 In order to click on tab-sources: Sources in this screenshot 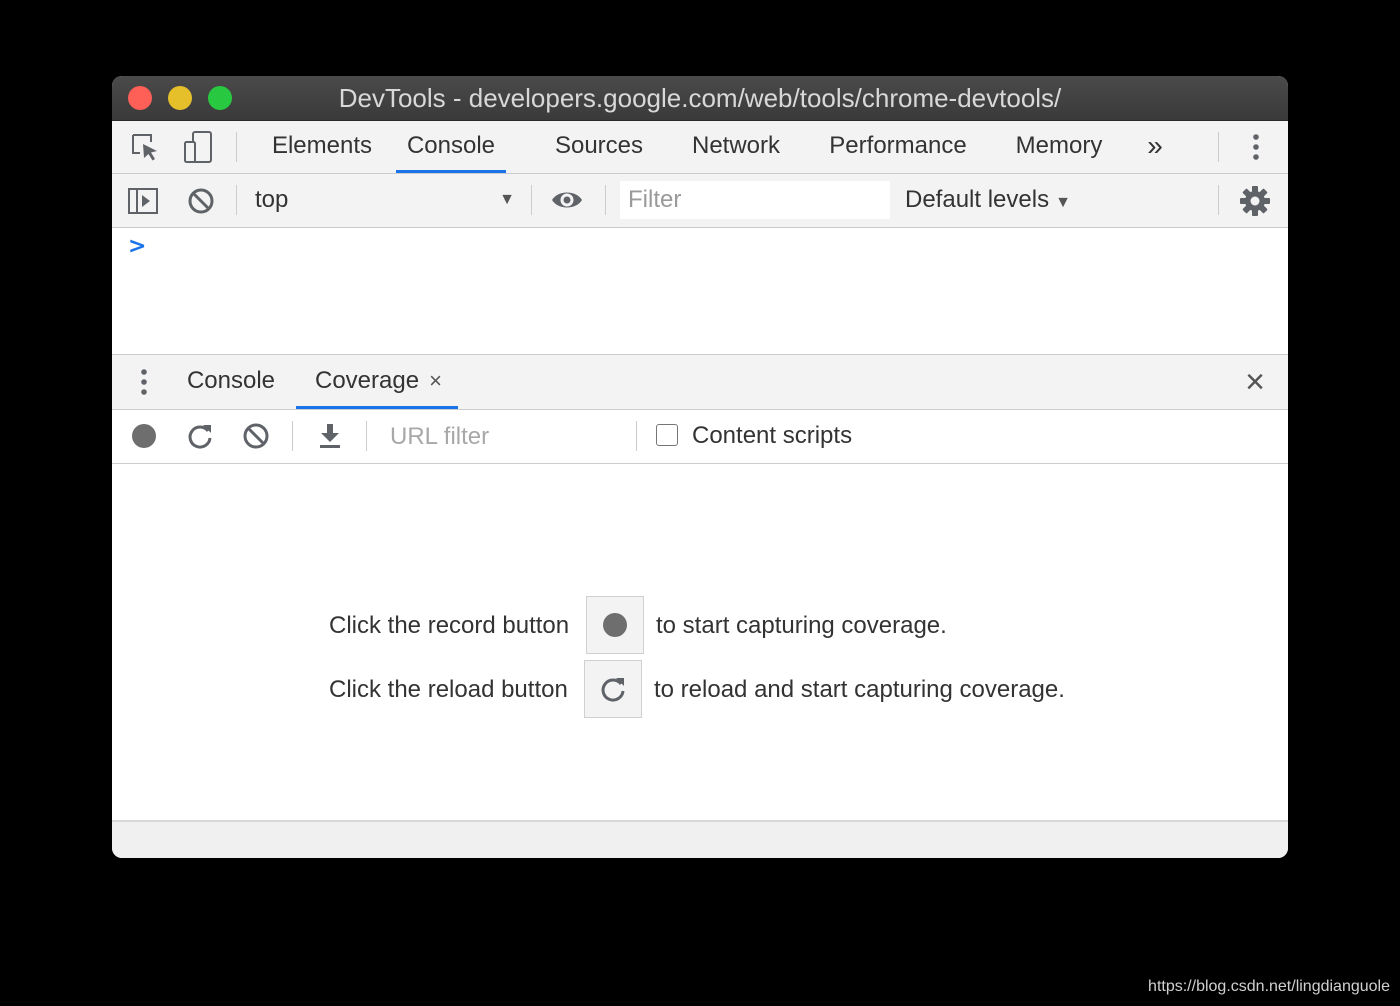, I will do `click(599, 147)`.